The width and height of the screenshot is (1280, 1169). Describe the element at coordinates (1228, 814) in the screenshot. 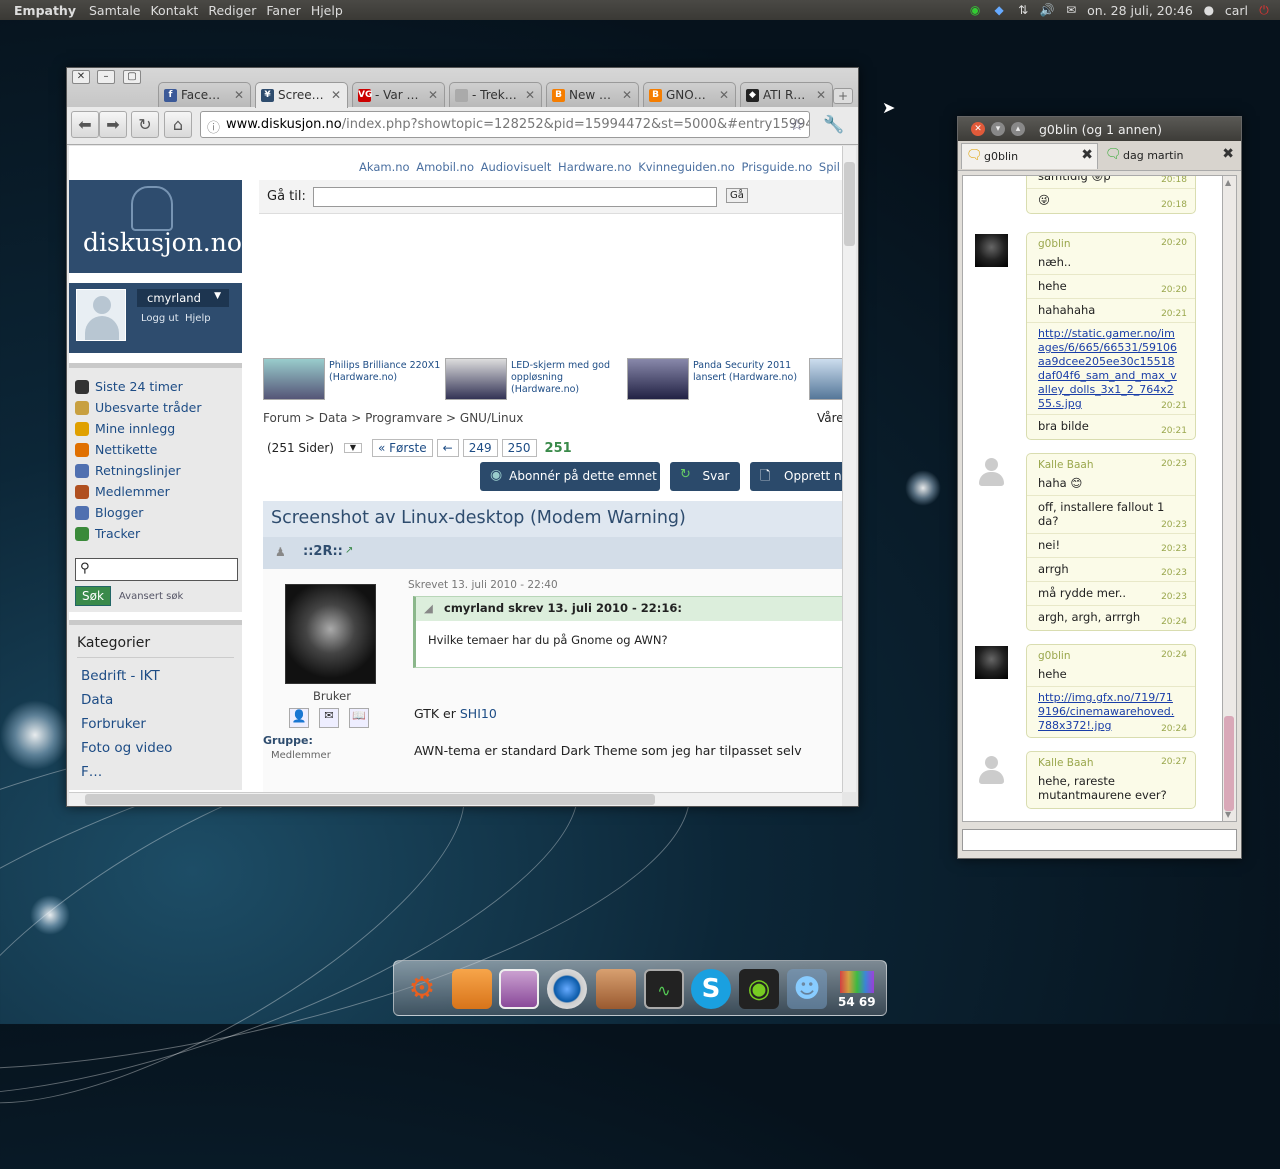

I see `scroll-down-icon: ▼` at that location.